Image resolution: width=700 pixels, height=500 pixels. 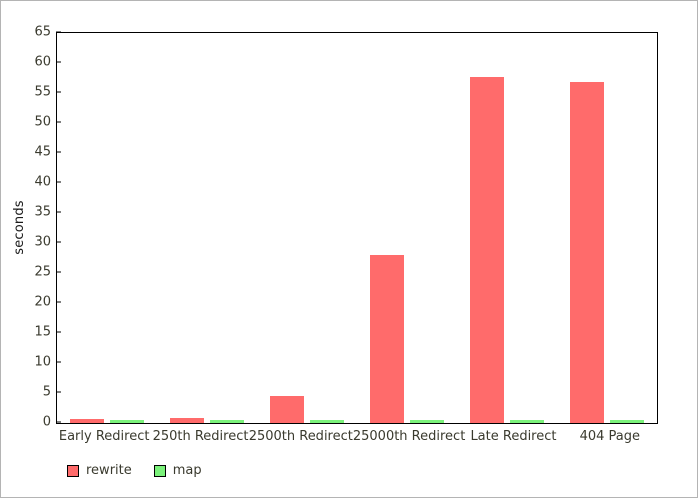 I want to click on x-tick-label: 250th Redirect, so click(x=200, y=436).